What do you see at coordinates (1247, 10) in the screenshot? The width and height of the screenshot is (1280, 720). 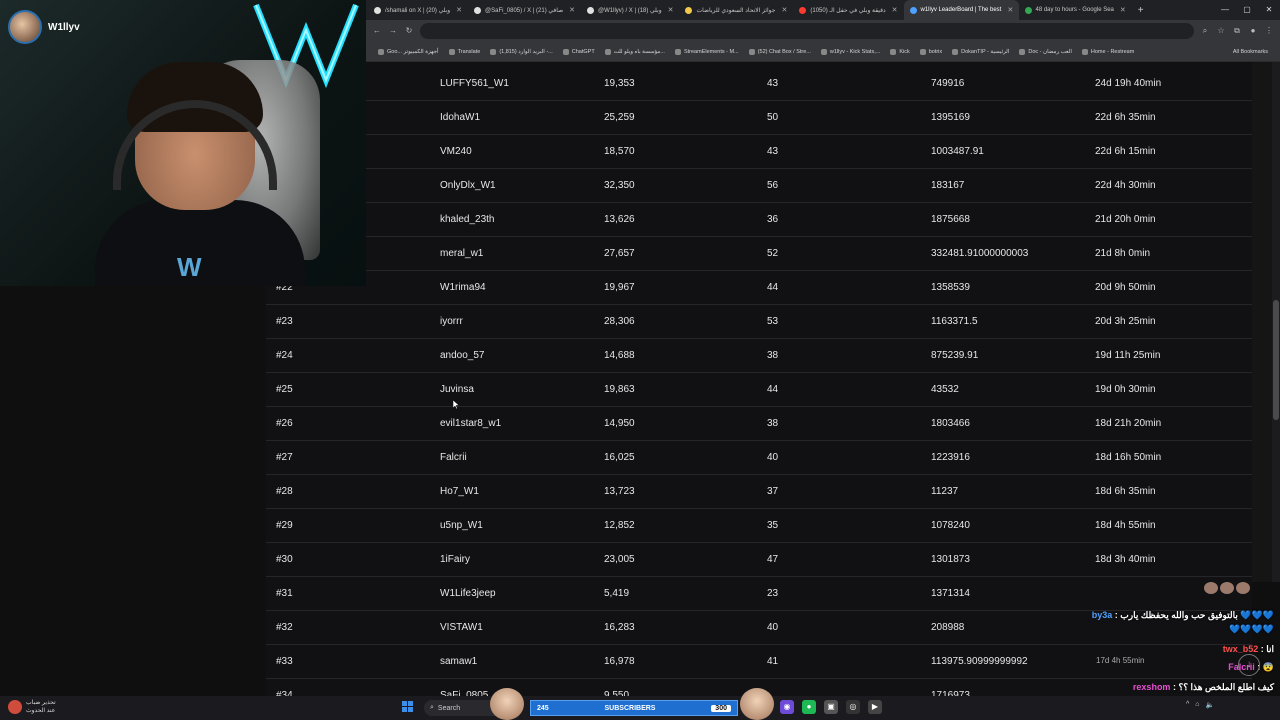 I see `maximize-icon: ▢` at bounding box center [1247, 10].